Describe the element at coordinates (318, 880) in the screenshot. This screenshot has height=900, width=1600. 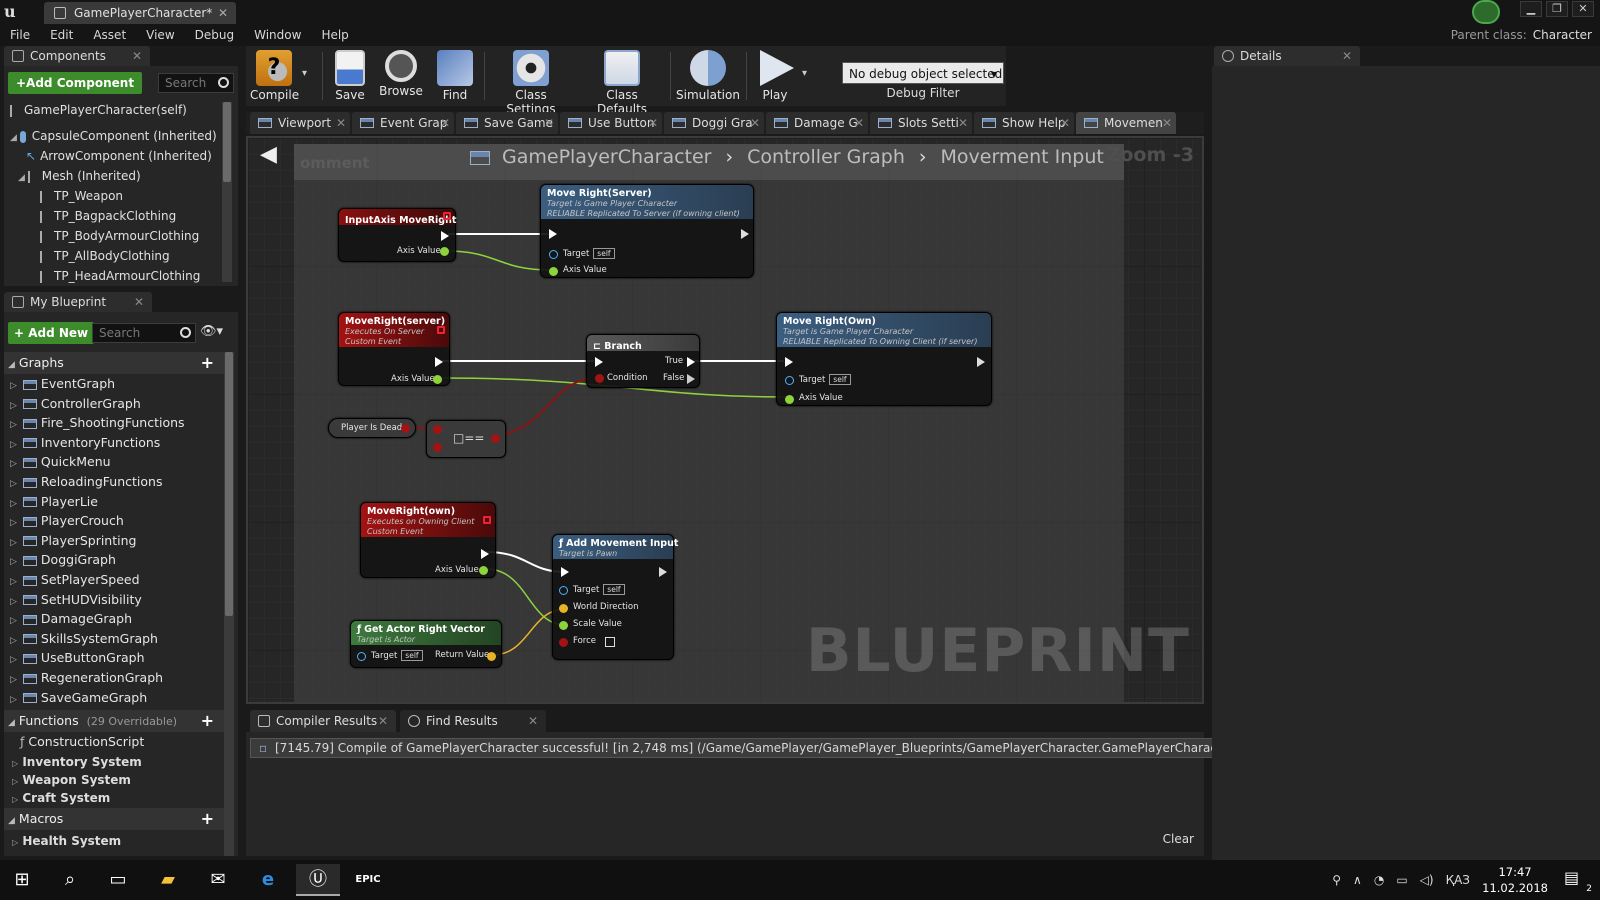
I see `unreal-editor-icon: Ⓤ` at that location.